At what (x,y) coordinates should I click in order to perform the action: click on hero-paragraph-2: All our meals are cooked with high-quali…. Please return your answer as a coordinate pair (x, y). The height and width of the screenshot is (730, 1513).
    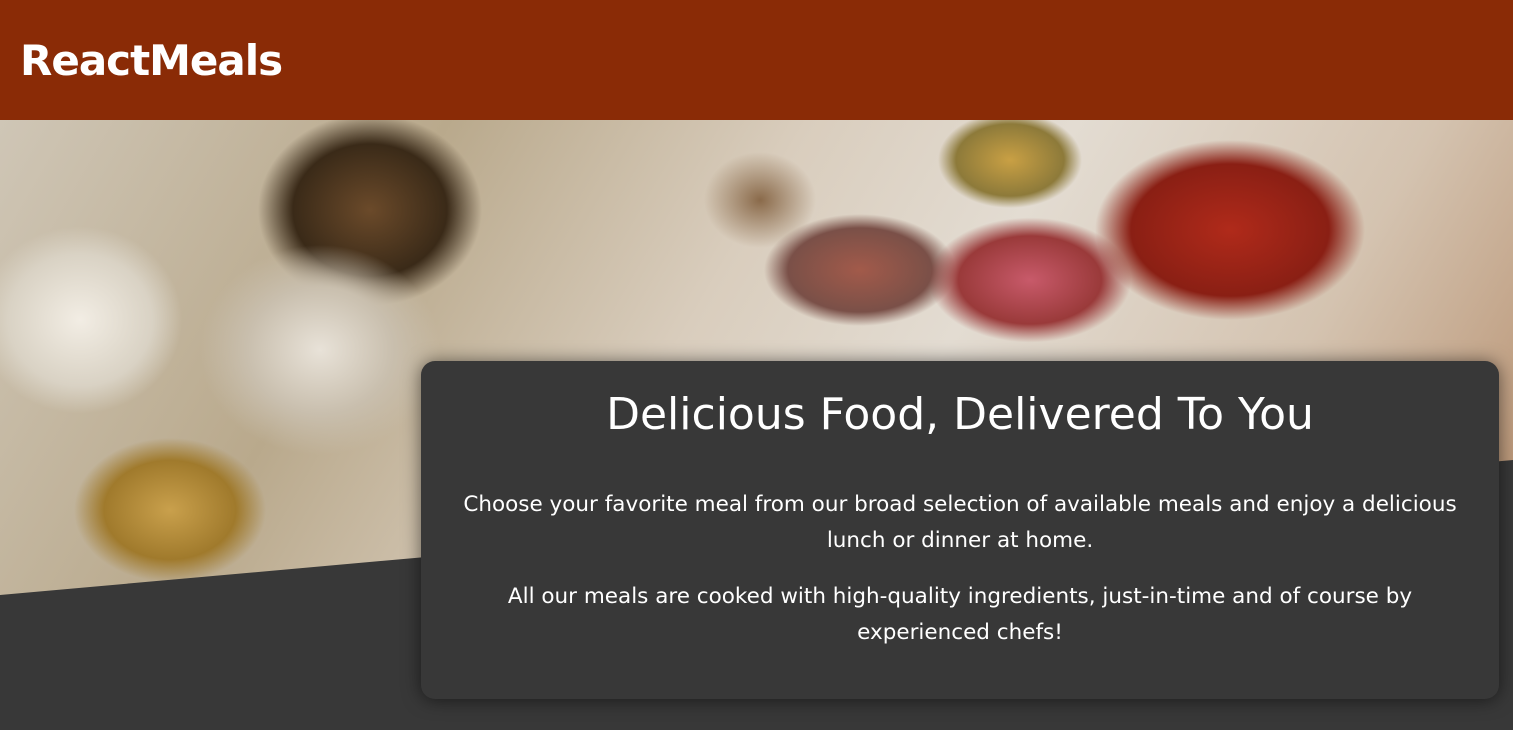
    Looking at the image, I should click on (960, 614).